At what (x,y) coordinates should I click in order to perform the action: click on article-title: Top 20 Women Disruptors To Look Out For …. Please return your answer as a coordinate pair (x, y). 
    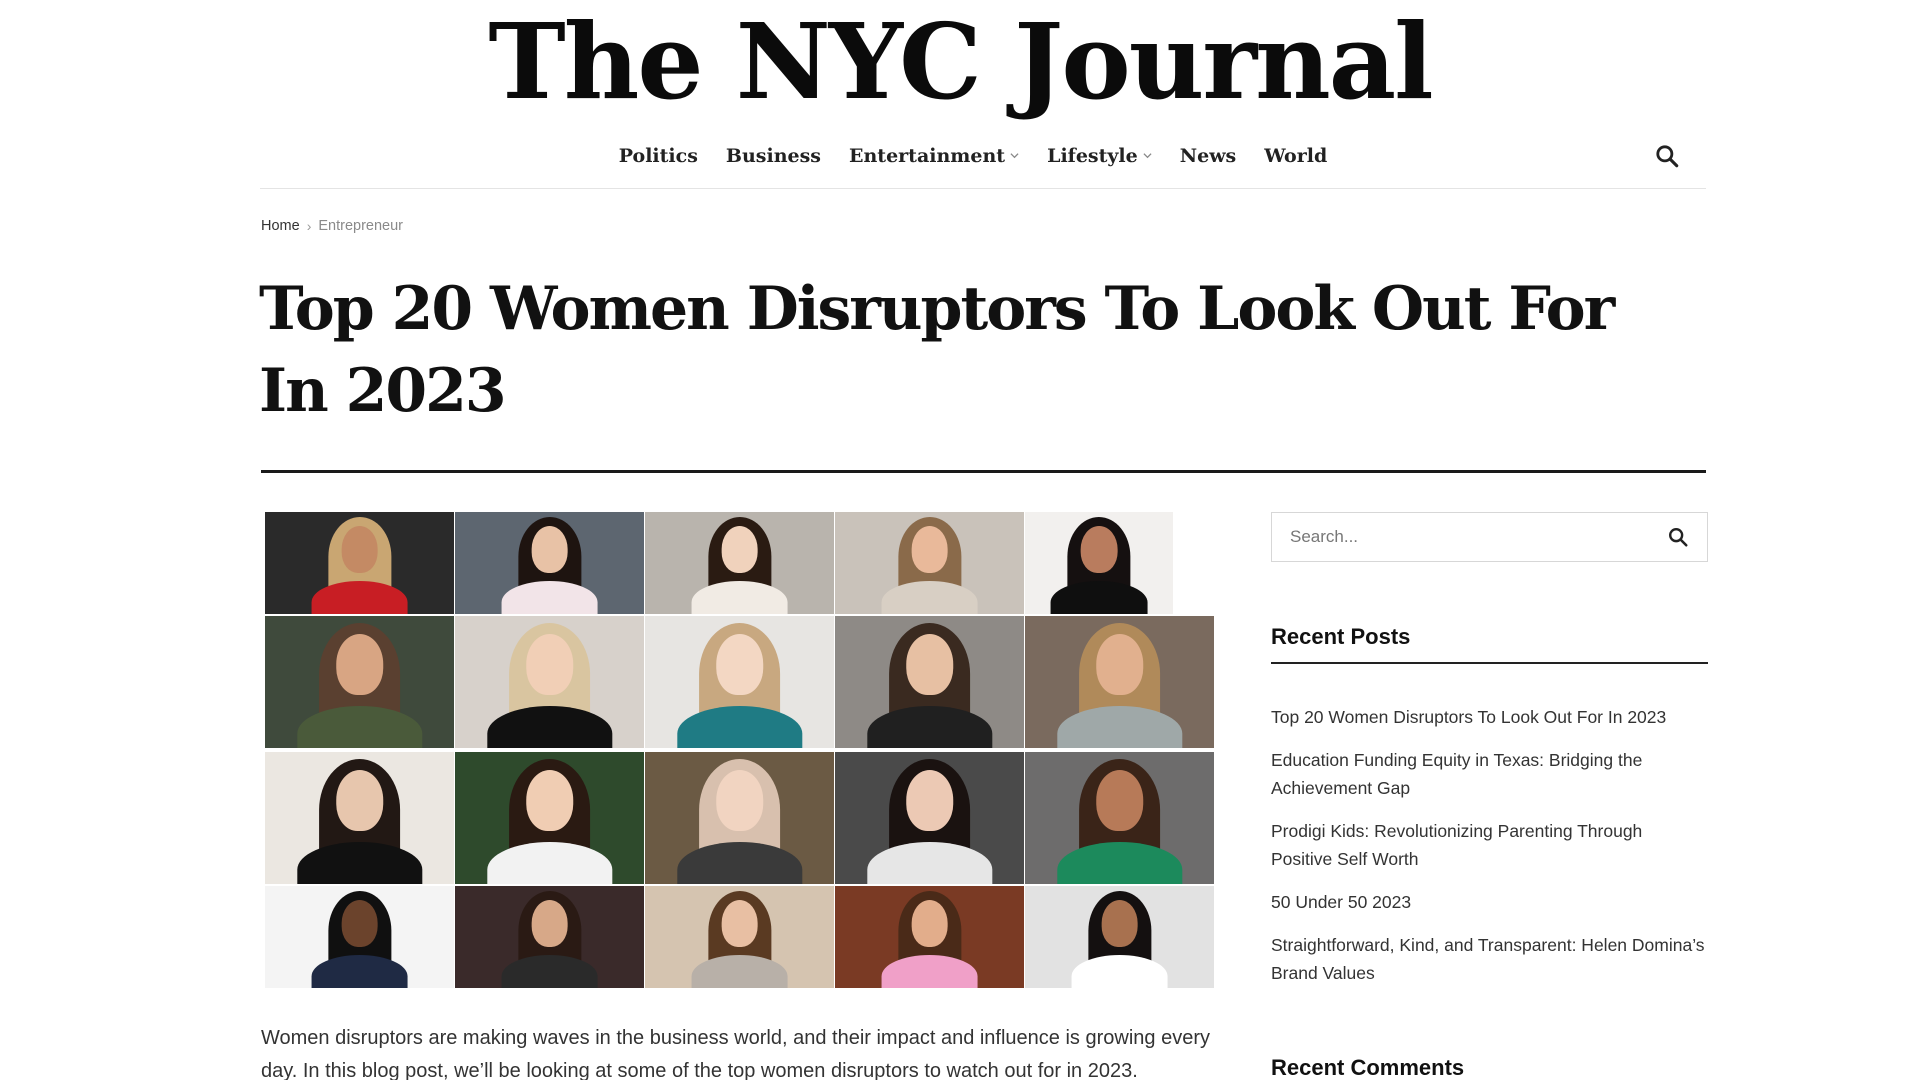
    Looking at the image, I should click on (937, 350).